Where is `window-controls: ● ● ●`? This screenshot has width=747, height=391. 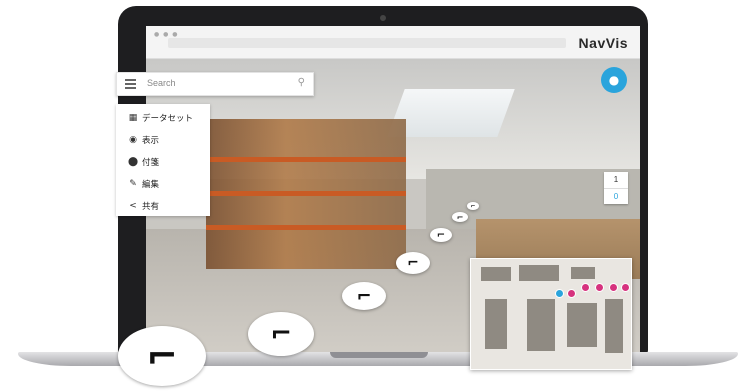 window-controls: ● ● ● is located at coordinates (166, 34).